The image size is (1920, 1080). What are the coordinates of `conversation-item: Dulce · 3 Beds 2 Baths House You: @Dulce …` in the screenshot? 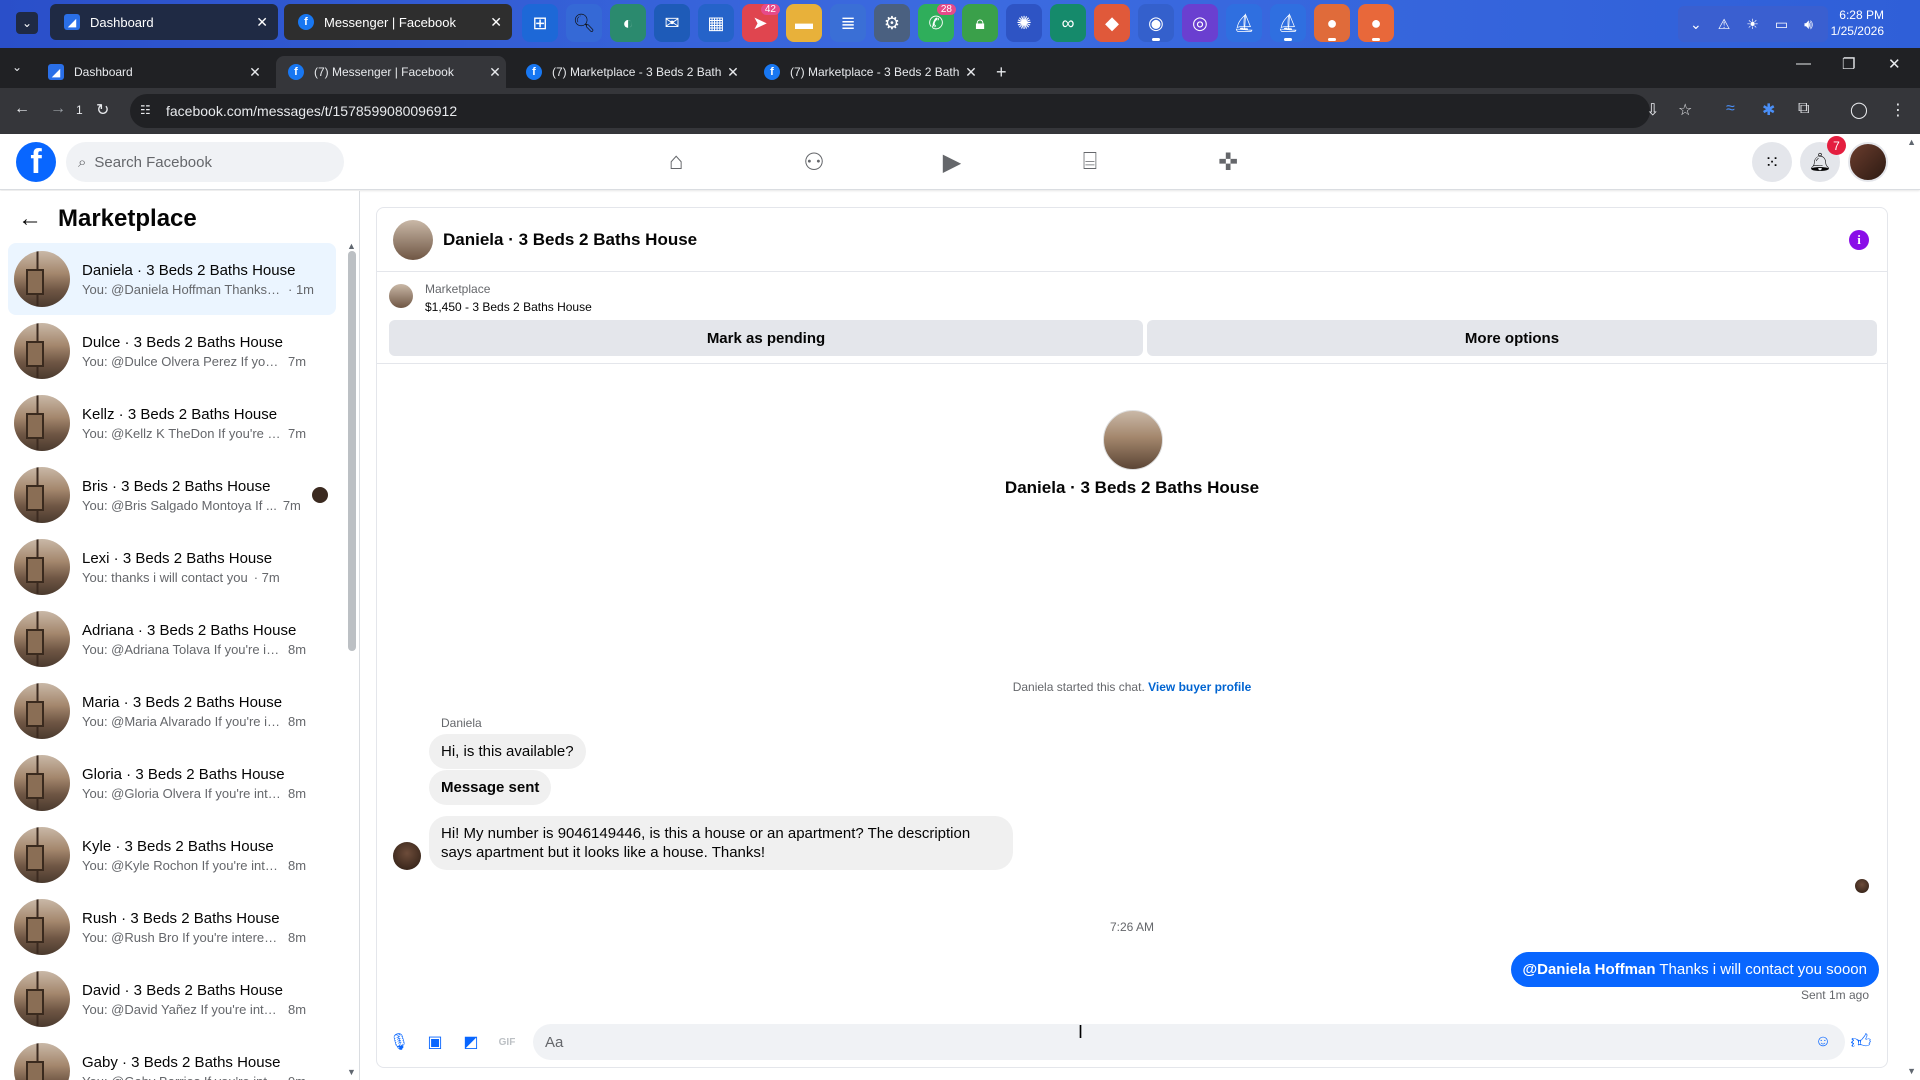 It's located at (172, 351).